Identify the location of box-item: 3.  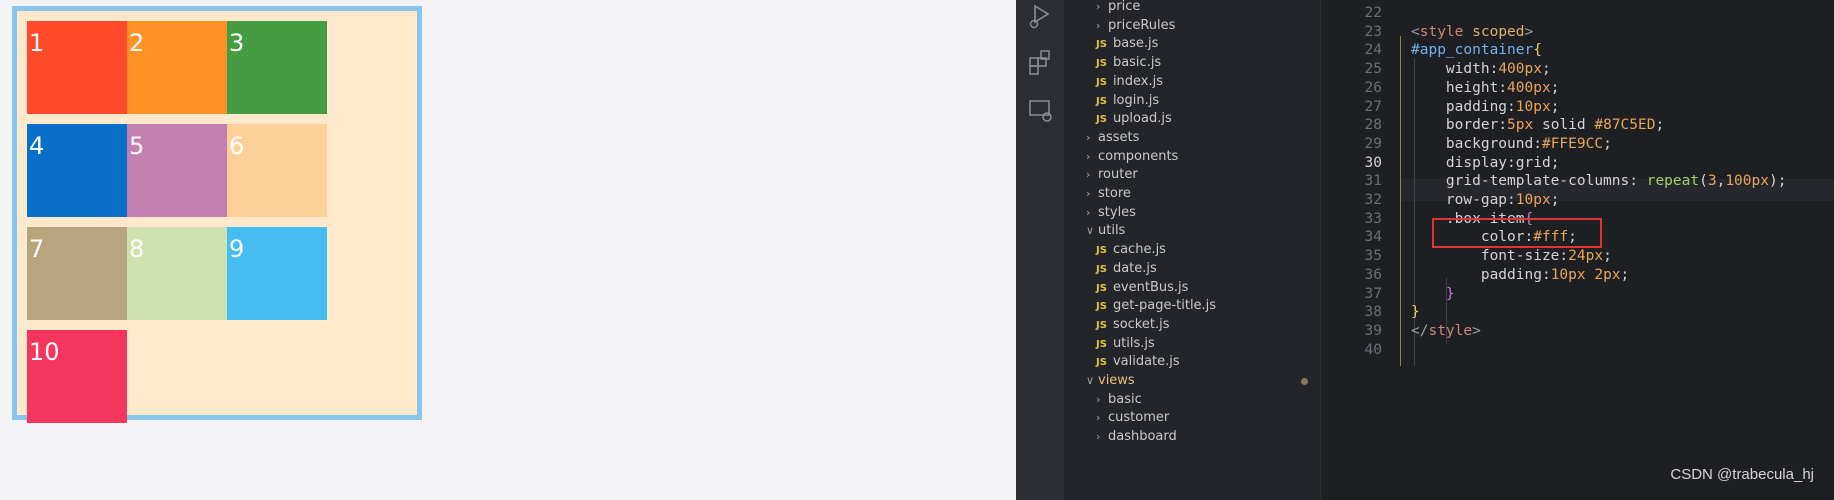
(277, 67).